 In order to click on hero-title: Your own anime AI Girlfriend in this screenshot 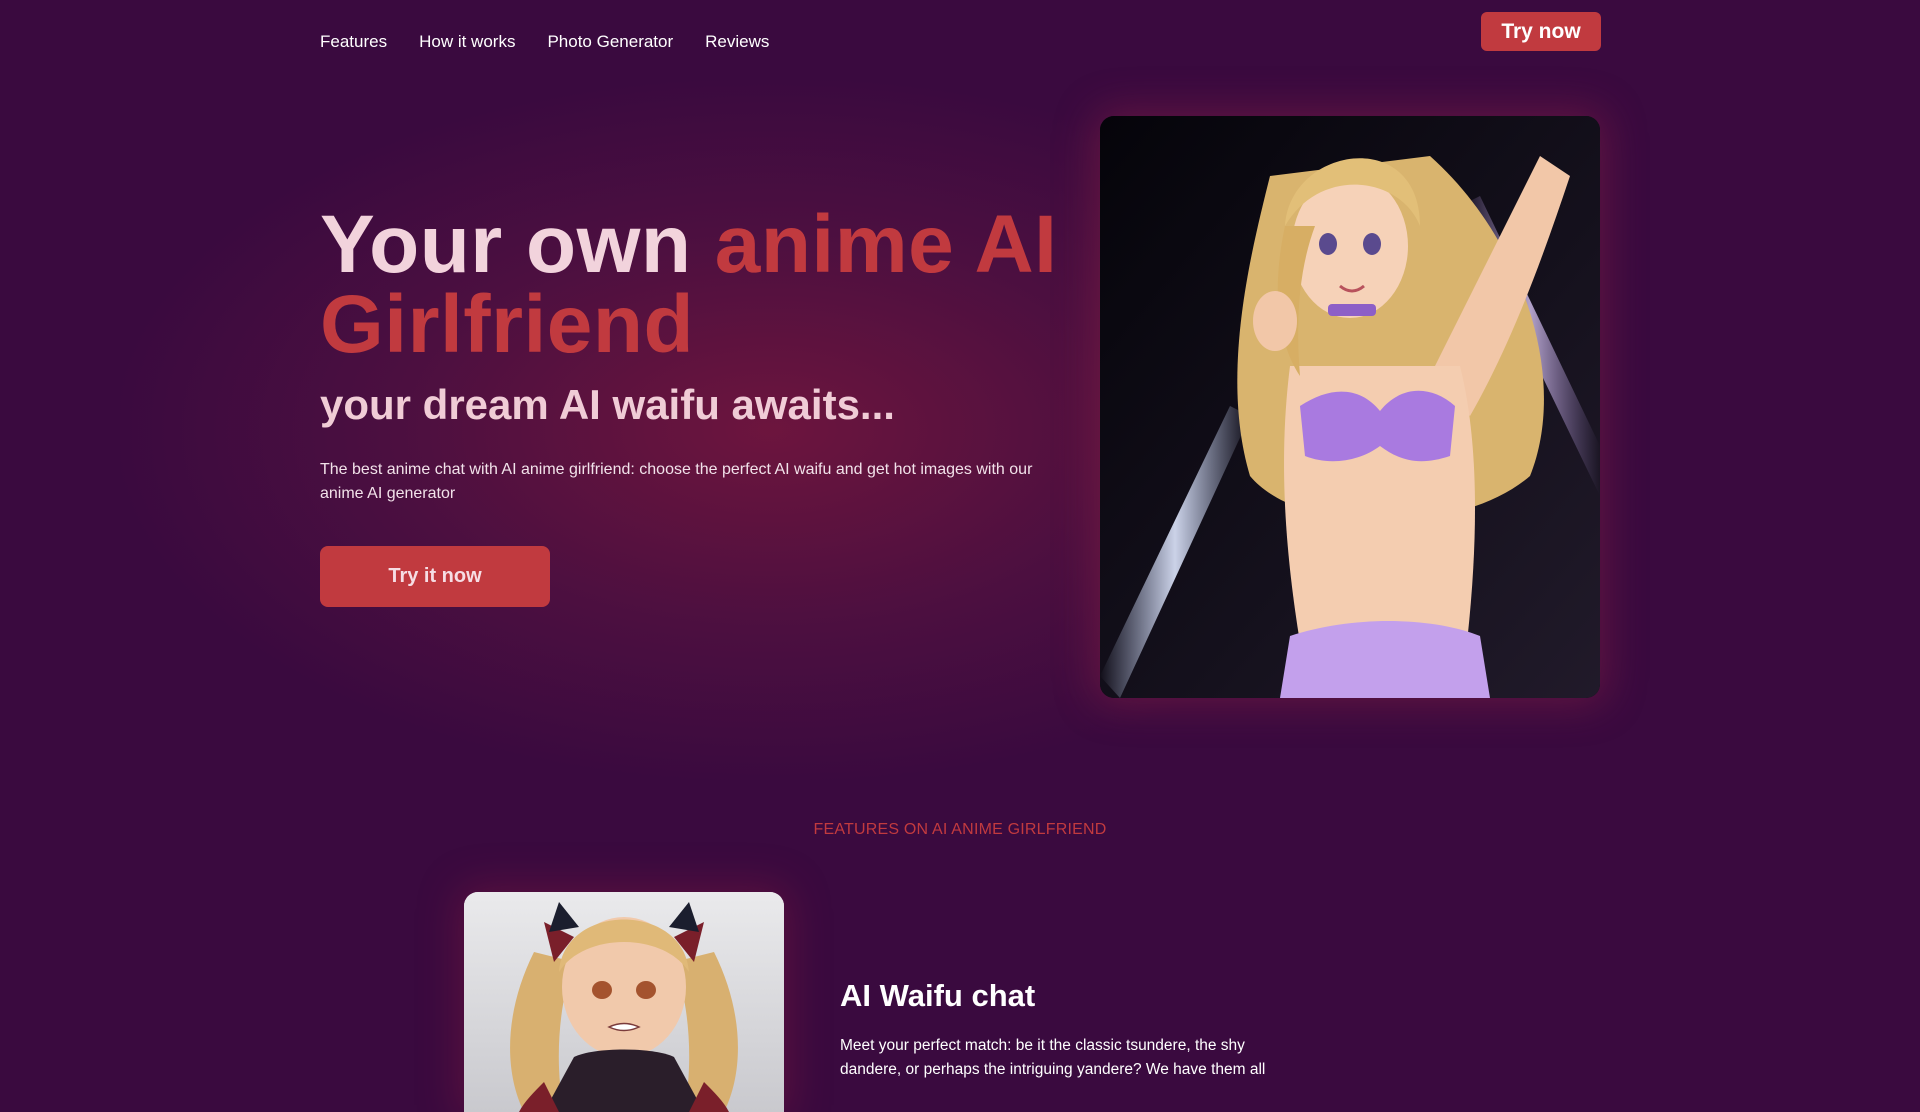, I will do `click(700, 285)`.